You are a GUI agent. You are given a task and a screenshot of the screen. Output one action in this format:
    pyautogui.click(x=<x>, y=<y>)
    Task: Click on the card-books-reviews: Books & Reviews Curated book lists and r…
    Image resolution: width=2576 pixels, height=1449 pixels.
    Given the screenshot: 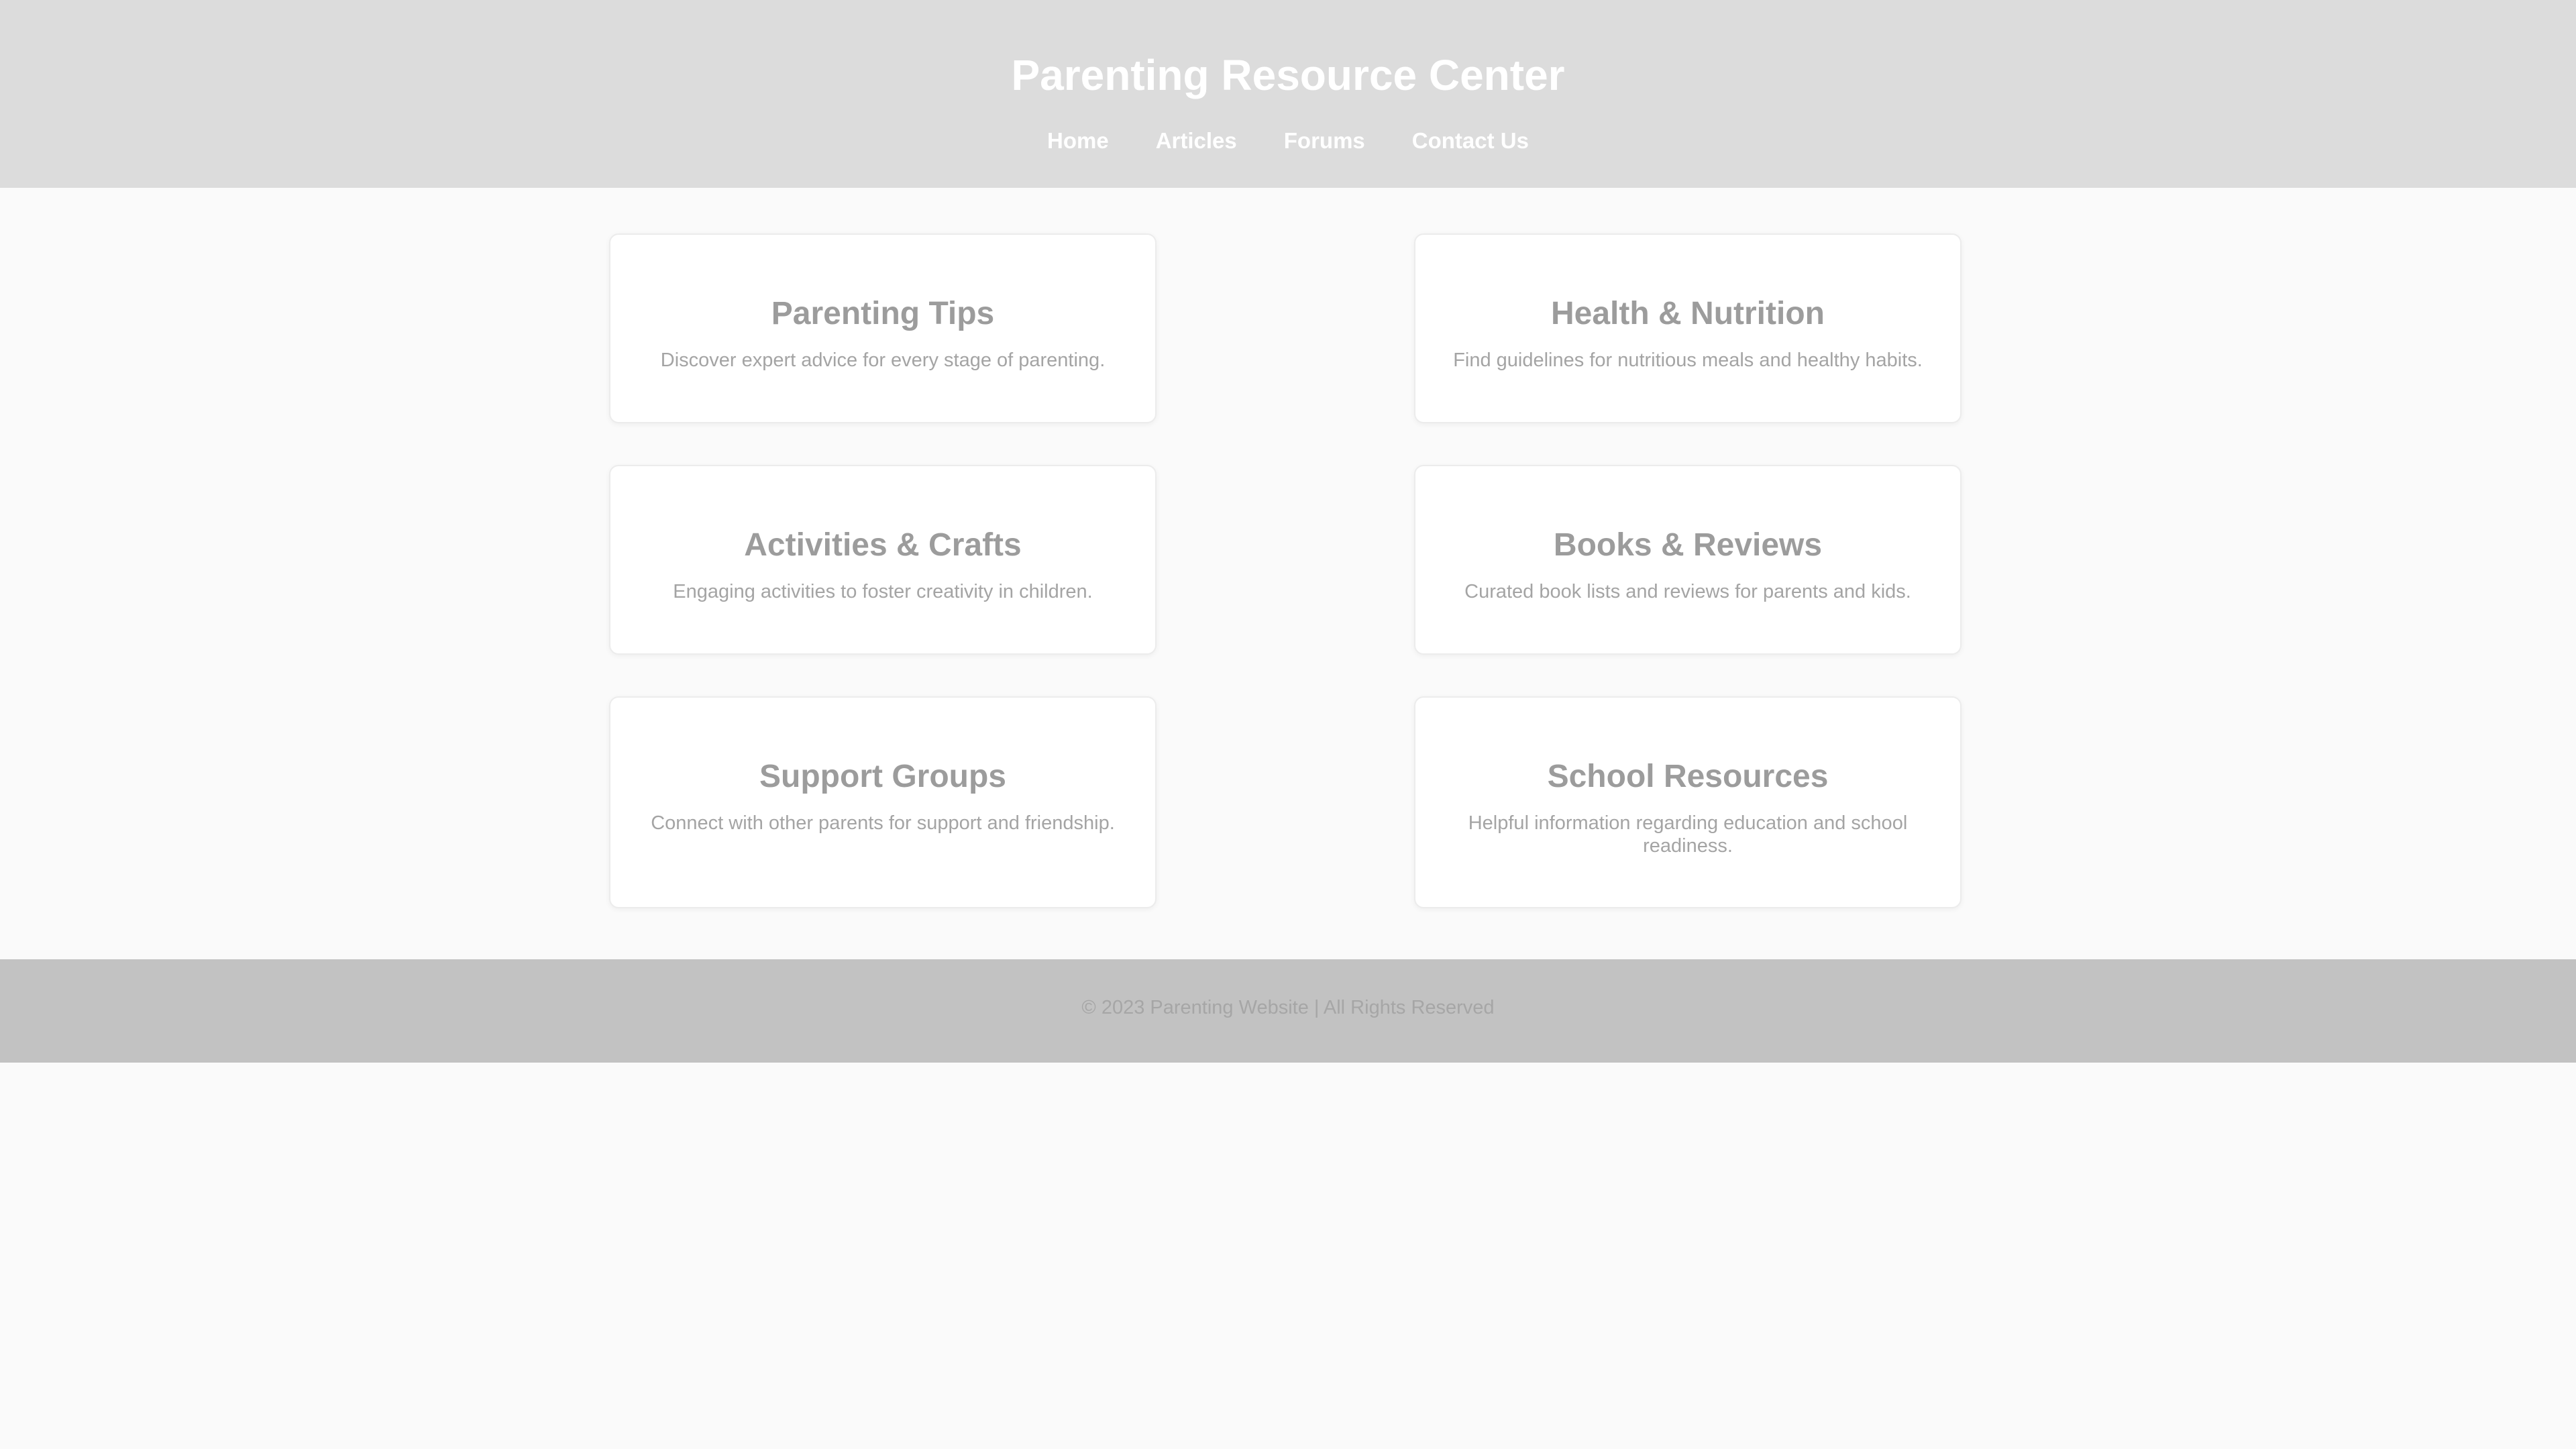 What is the action you would take?
    pyautogui.click(x=1688, y=560)
    